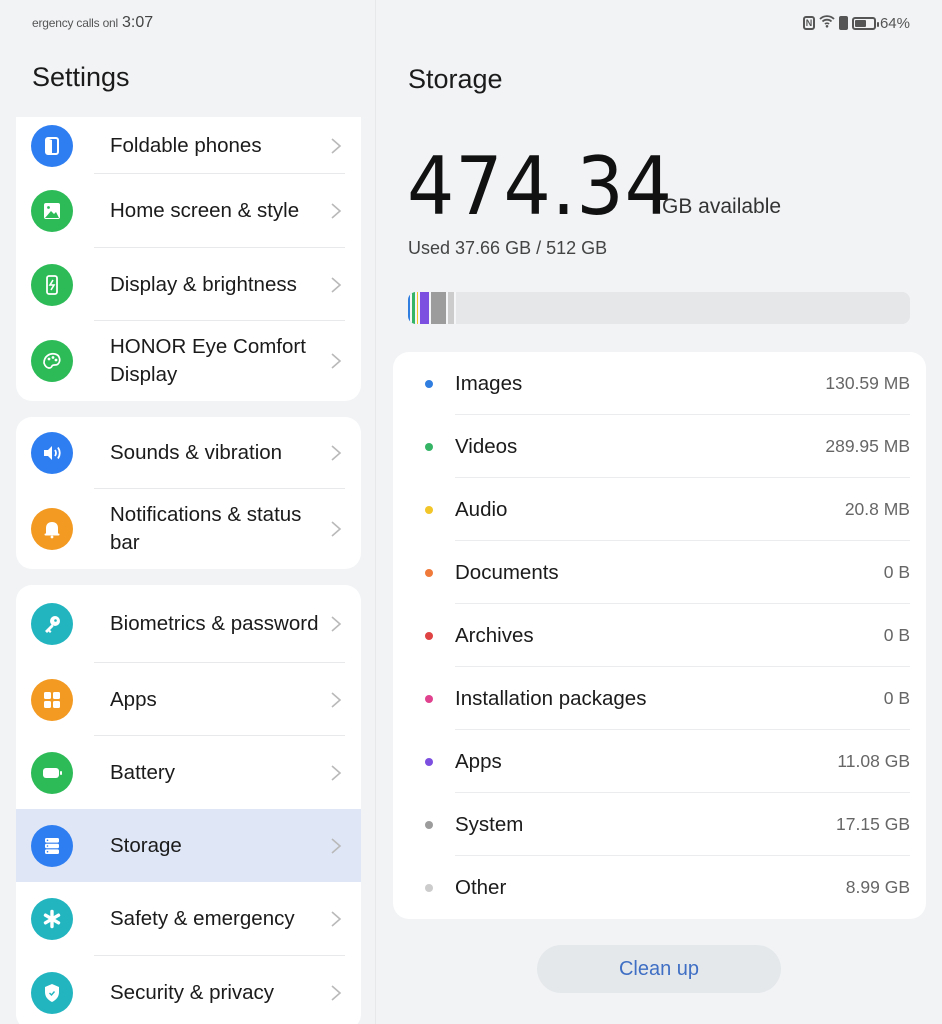 The image size is (942, 1024). I want to click on category-name: Videos, so click(486, 446).